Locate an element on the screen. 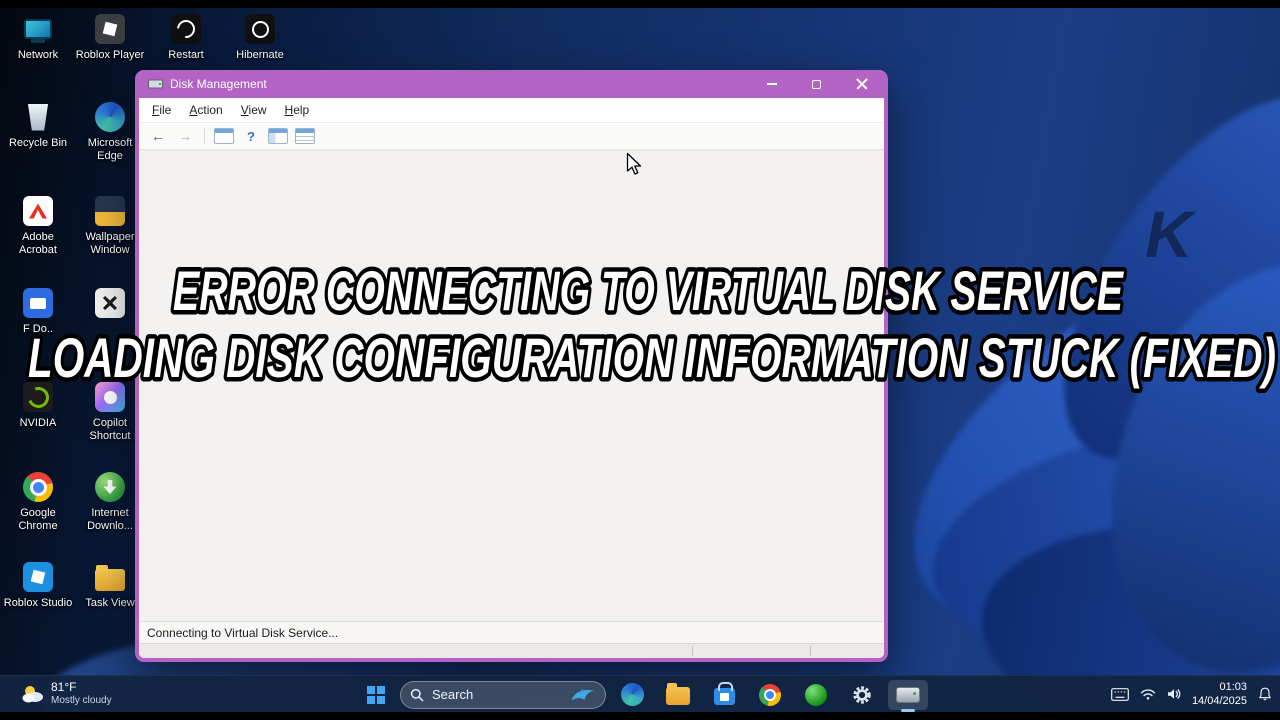  acrobat-icon is located at coordinates (38, 211).